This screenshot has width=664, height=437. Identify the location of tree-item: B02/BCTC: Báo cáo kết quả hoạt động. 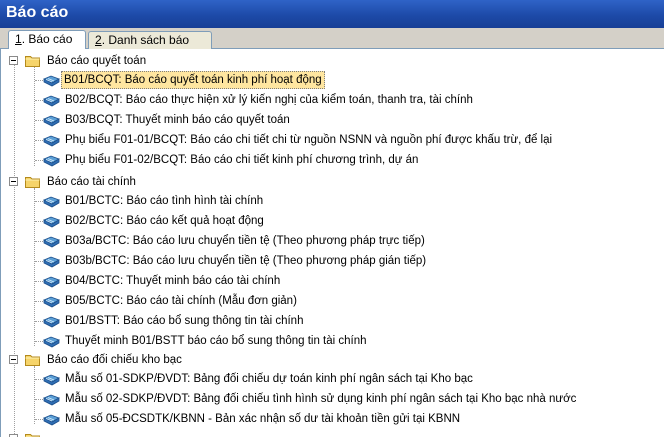
(345, 221).